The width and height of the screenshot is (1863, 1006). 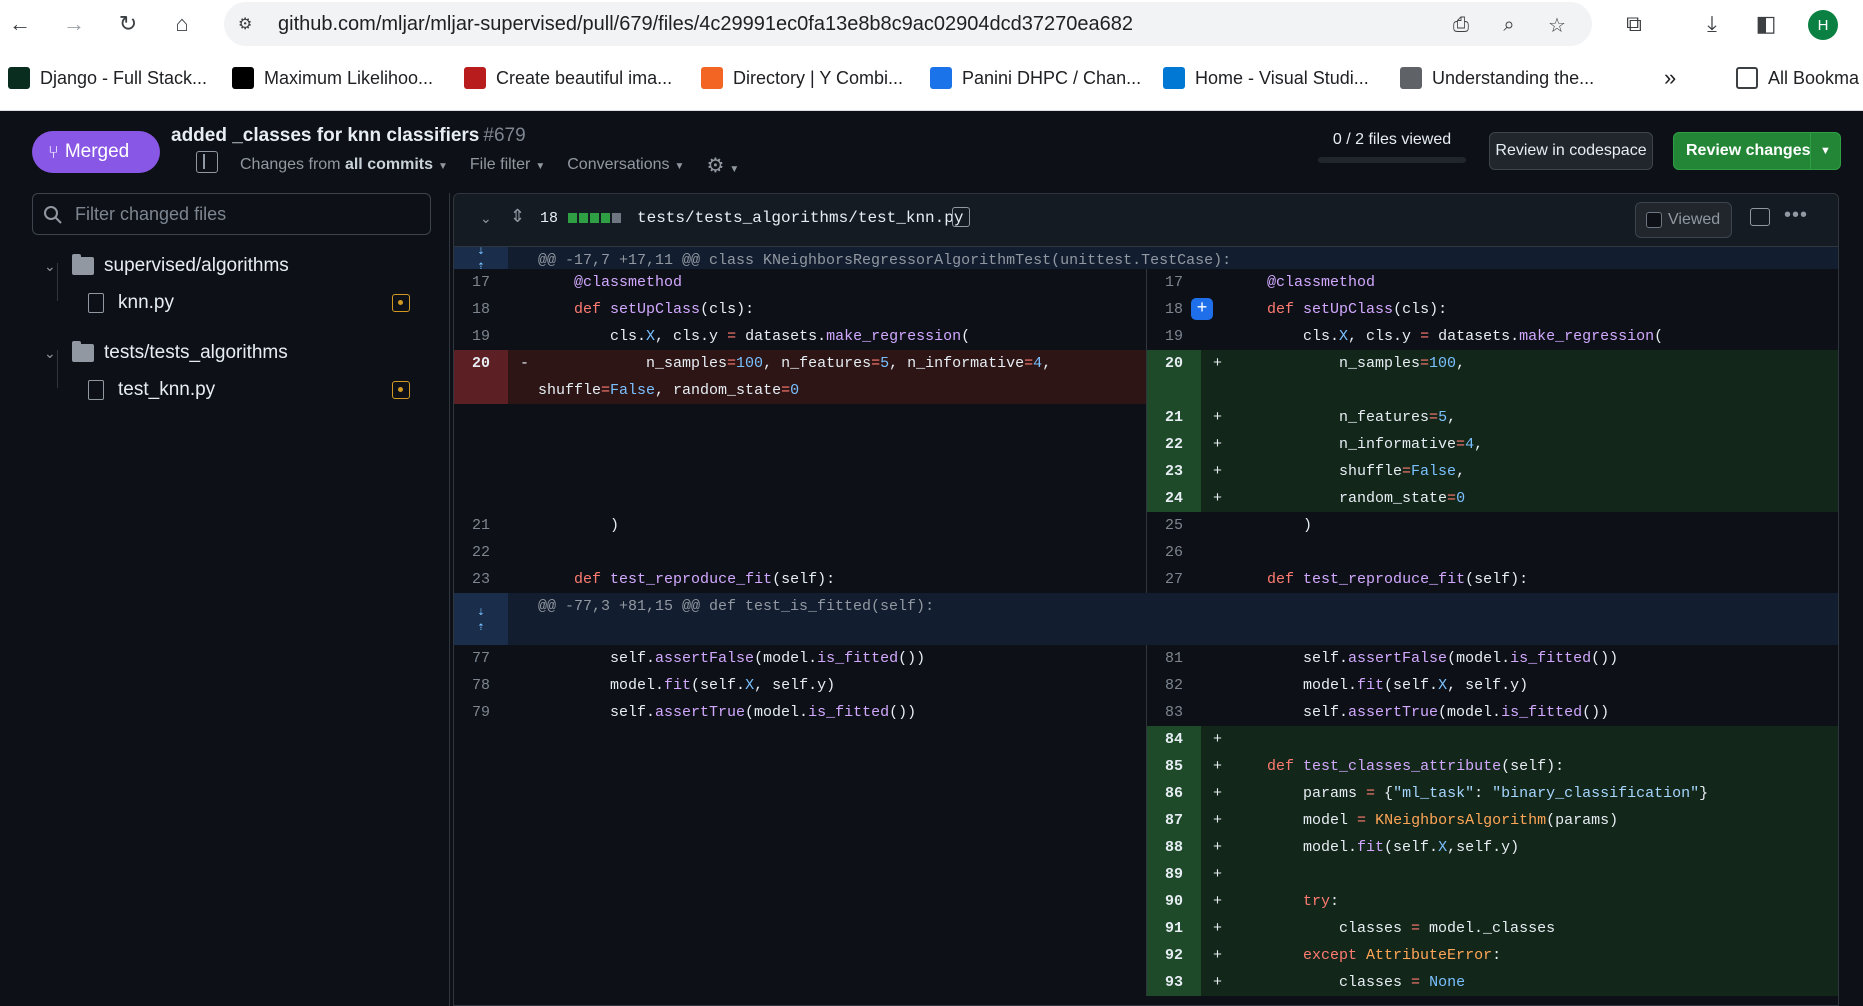 I want to click on line-number: 79, so click(x=481, y=712).